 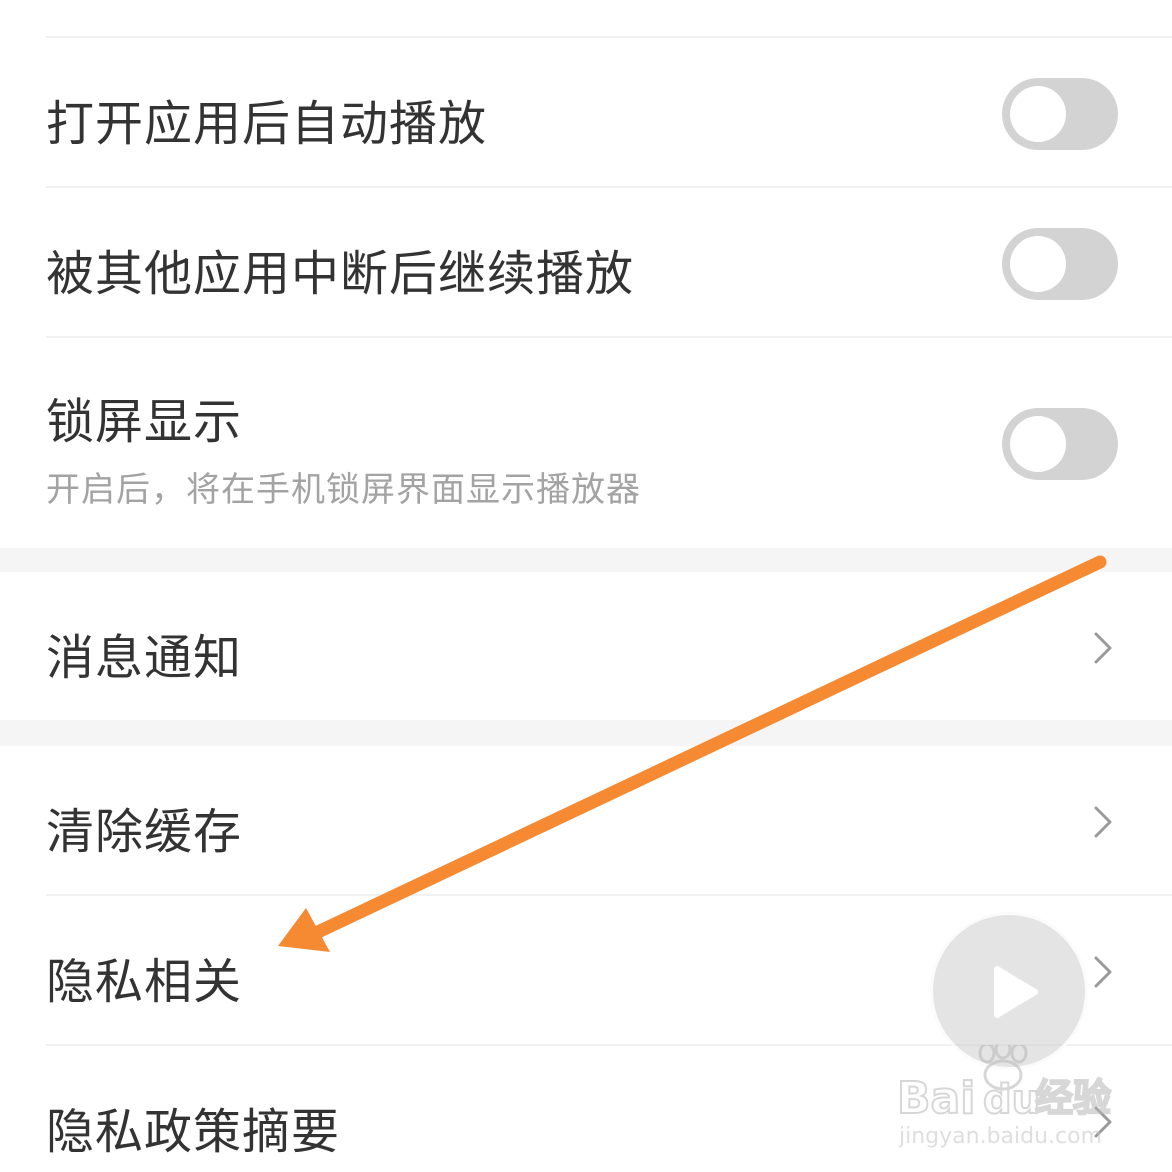 What do you see at coordinates (1000, 1136) in the screenshot?
I see `svg-text: jingyan.baidu.com` at bounding box center [1000, 1136].